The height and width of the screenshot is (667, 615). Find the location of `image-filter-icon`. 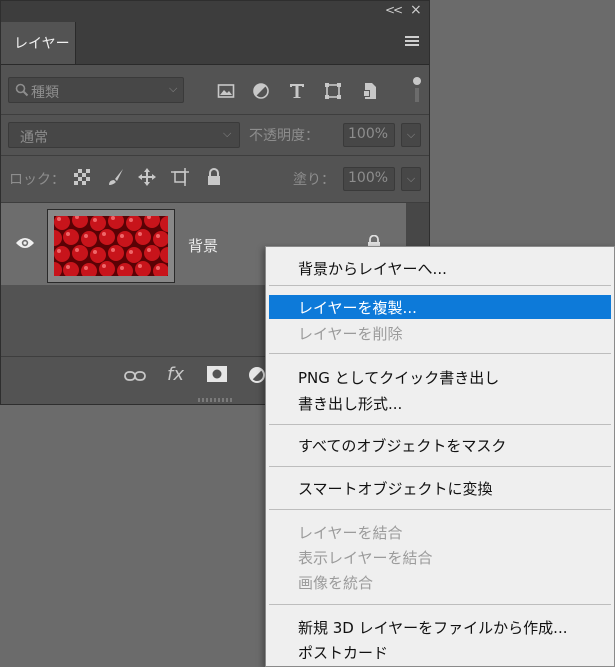

image-filter-icon is located at coordinates (226, 91).